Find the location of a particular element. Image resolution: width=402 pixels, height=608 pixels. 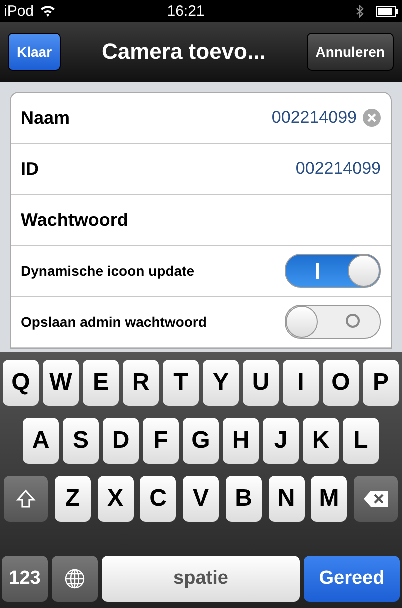

globe-key is located at coordinates (75, 579).